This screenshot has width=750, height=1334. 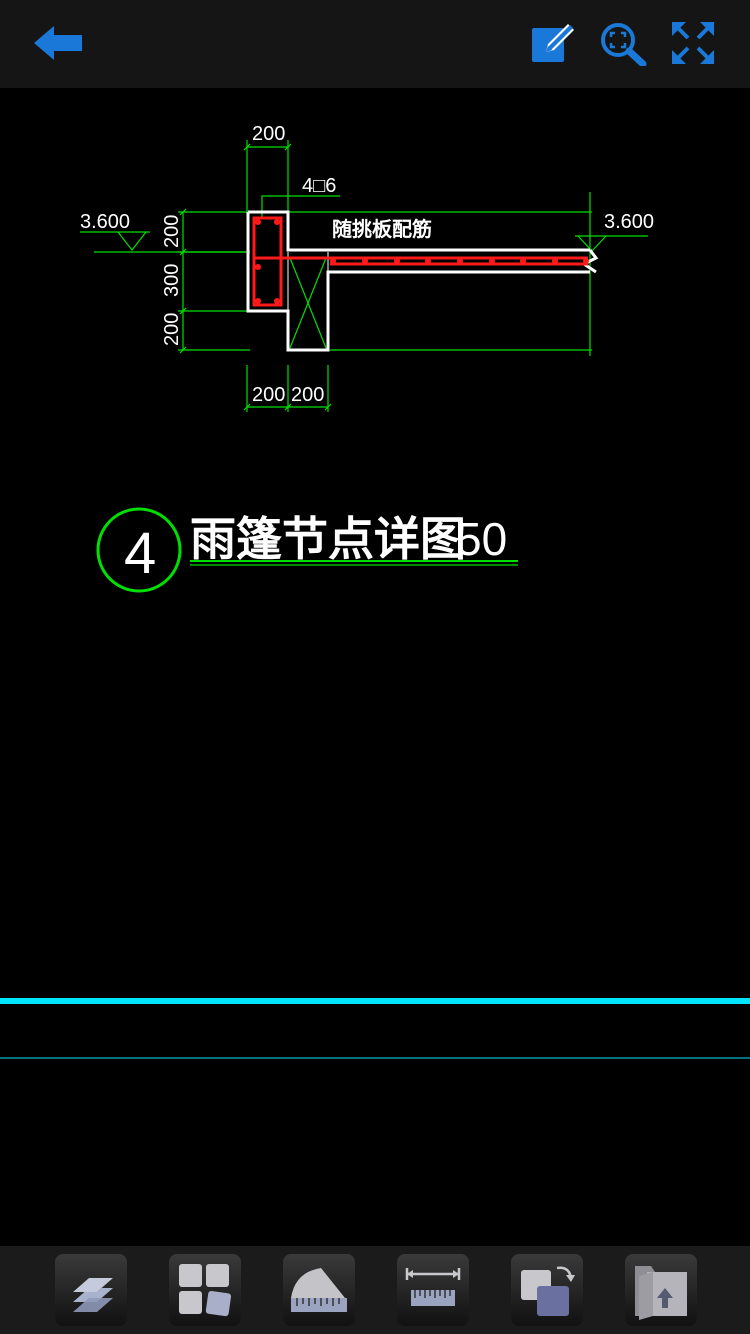 What do you see at coordinates (481, 539) in the screenshot?
I see `detail-scale: 50` at bounding box center [481, 539].